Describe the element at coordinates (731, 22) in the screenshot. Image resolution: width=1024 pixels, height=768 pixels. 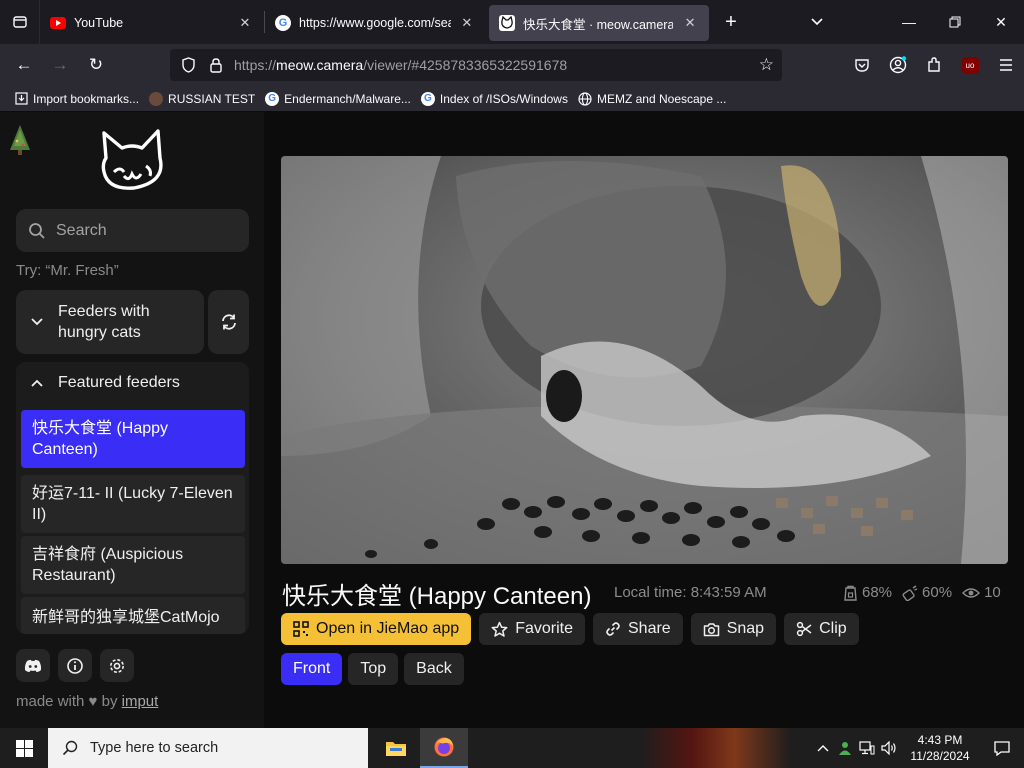
I see `new-tab-button: +` at that location.